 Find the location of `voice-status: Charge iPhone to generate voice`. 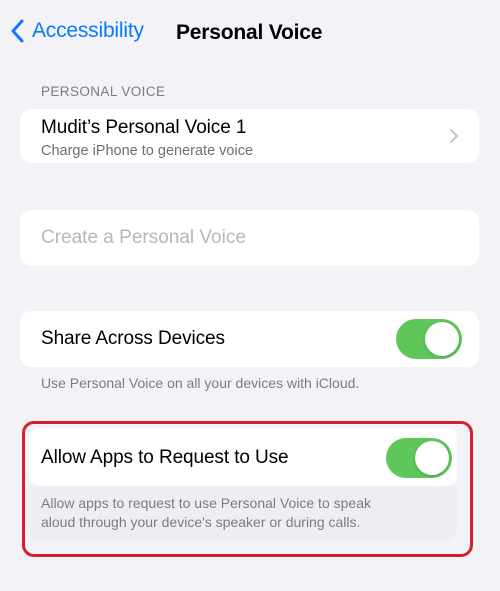

voice-status: Charge iPhone to generate voice is located at coordinates (147, 151).